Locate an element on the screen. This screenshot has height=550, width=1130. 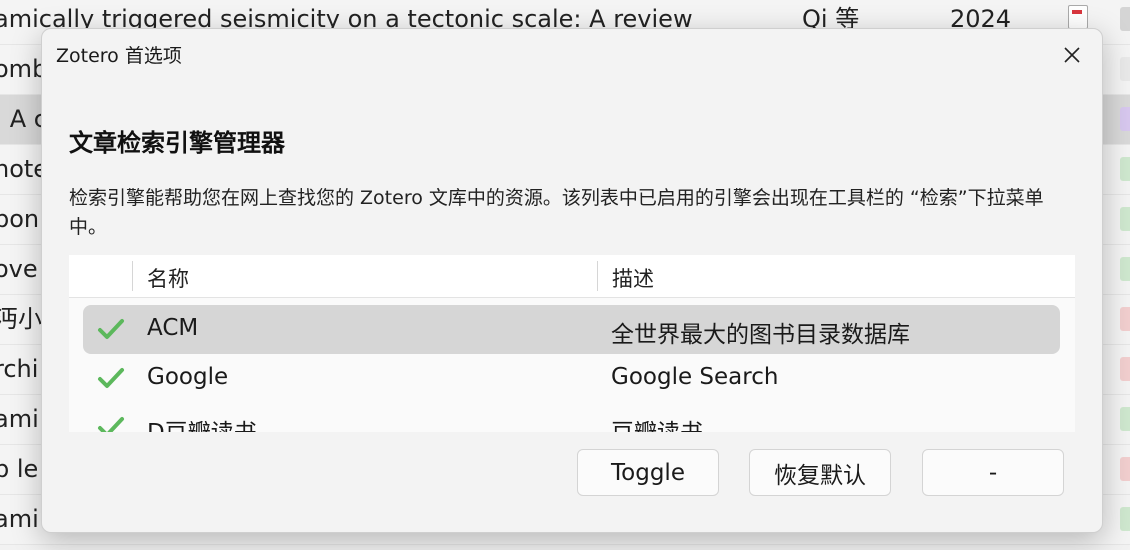
dialog-title: Zotero 首选项 is located at coordinates (119, 56).